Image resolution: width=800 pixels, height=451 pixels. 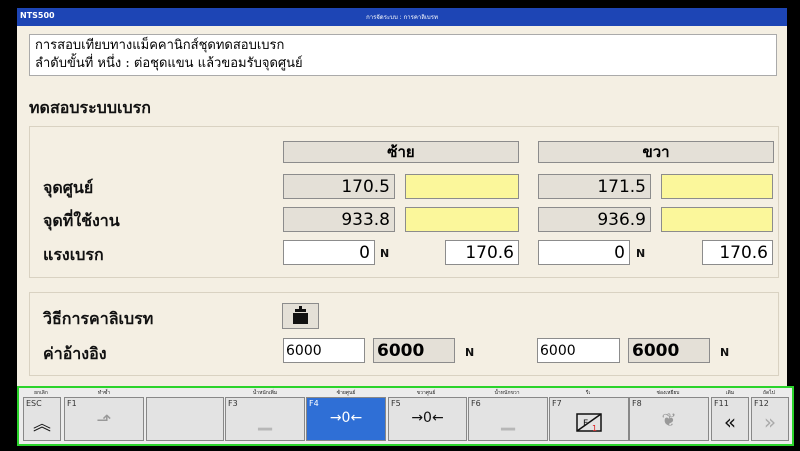 I want to click on caption-f7: รีเ, so click(x=588, y=393).